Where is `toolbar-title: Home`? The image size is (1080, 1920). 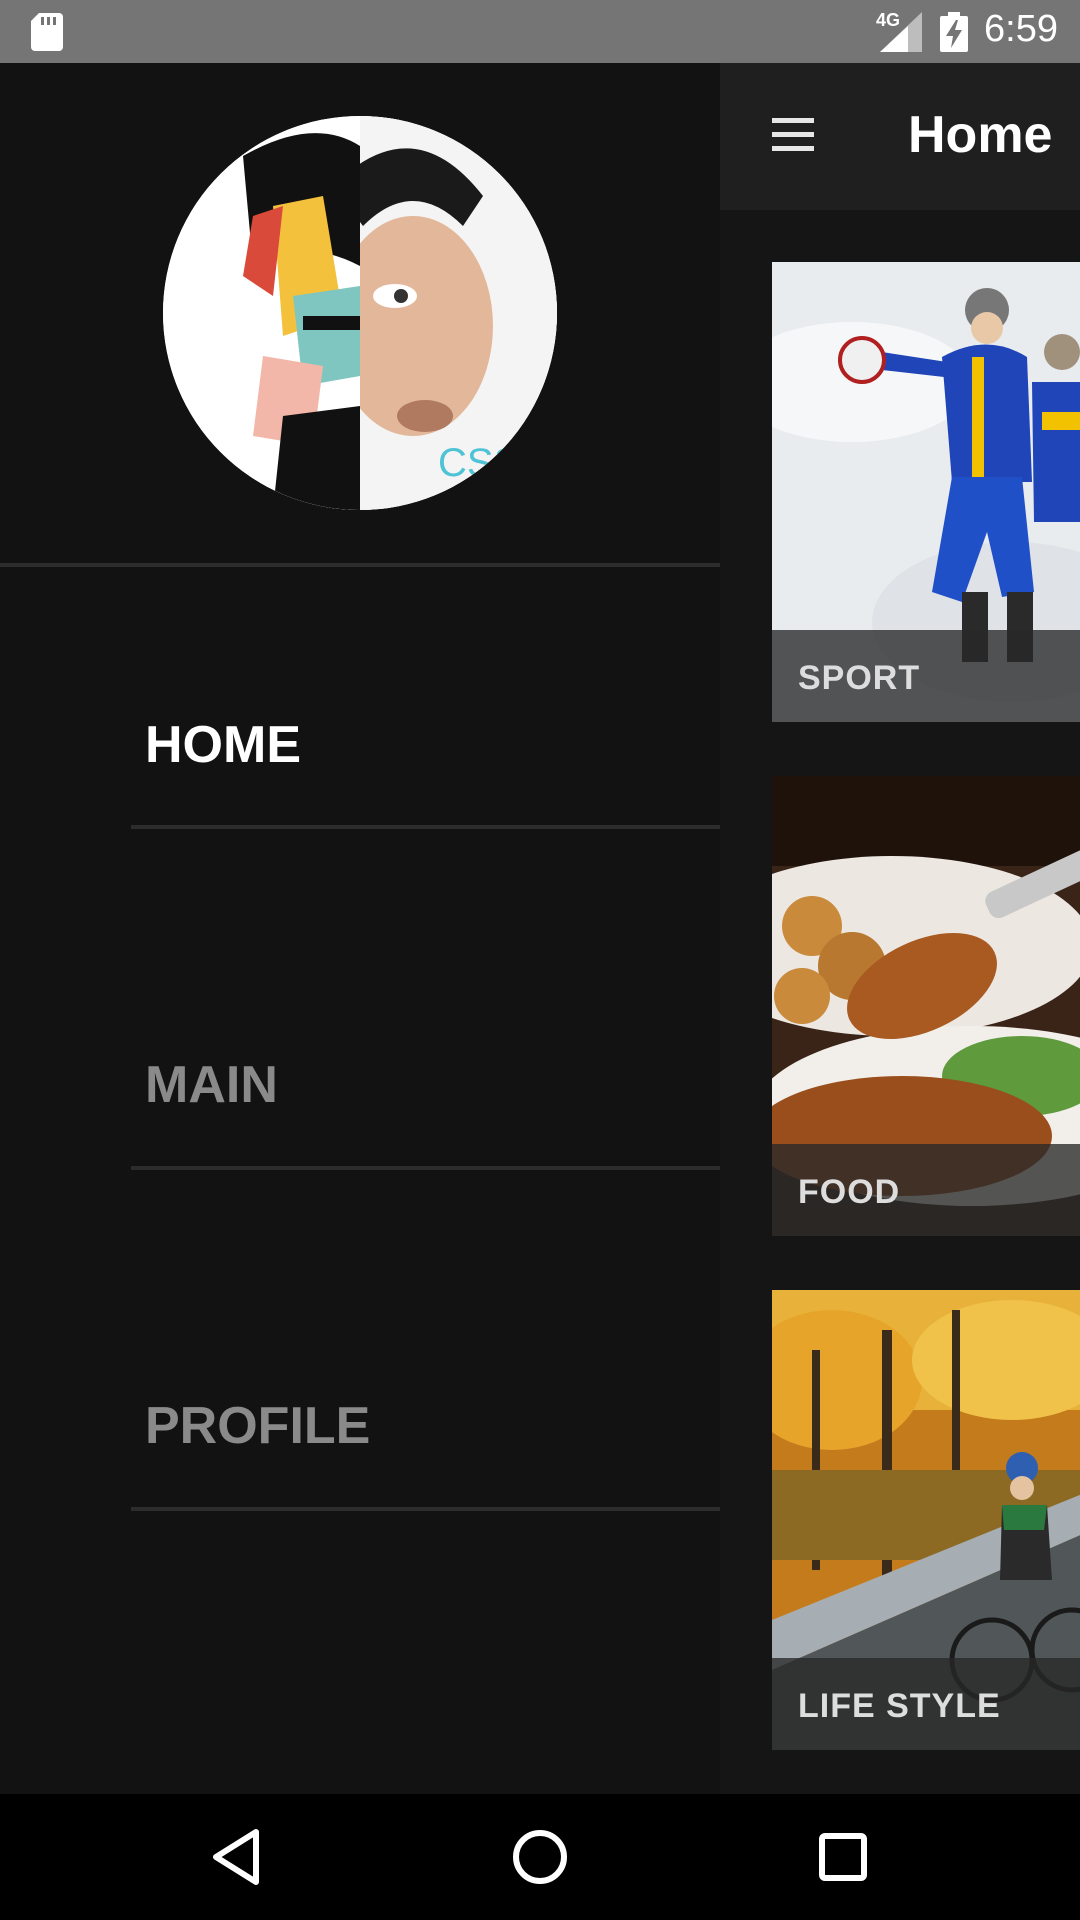
toolbar-title: Home is located at coordinates (980, 135).